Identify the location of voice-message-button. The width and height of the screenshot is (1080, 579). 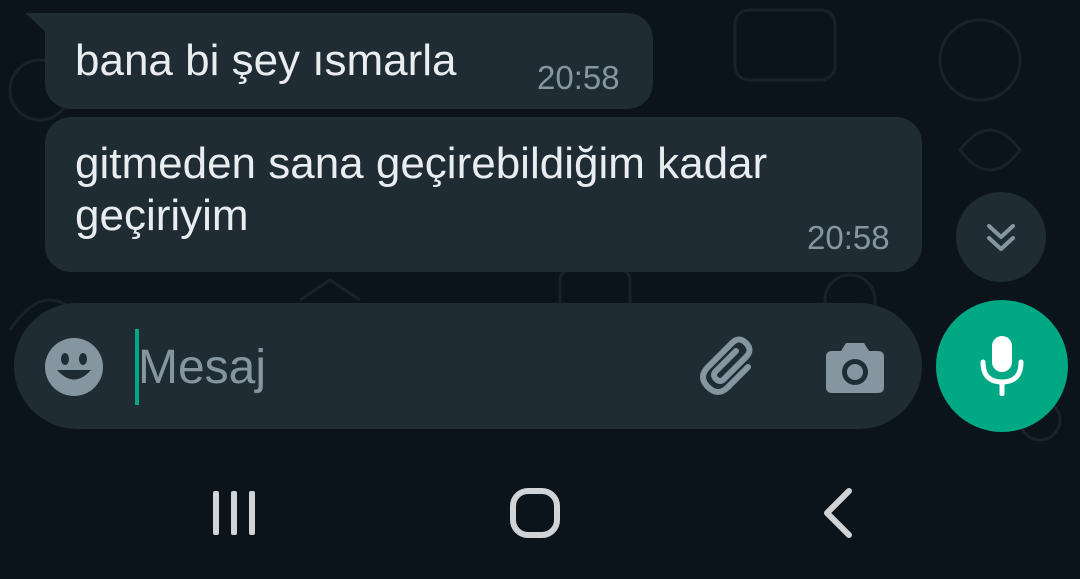
(1002, 366).